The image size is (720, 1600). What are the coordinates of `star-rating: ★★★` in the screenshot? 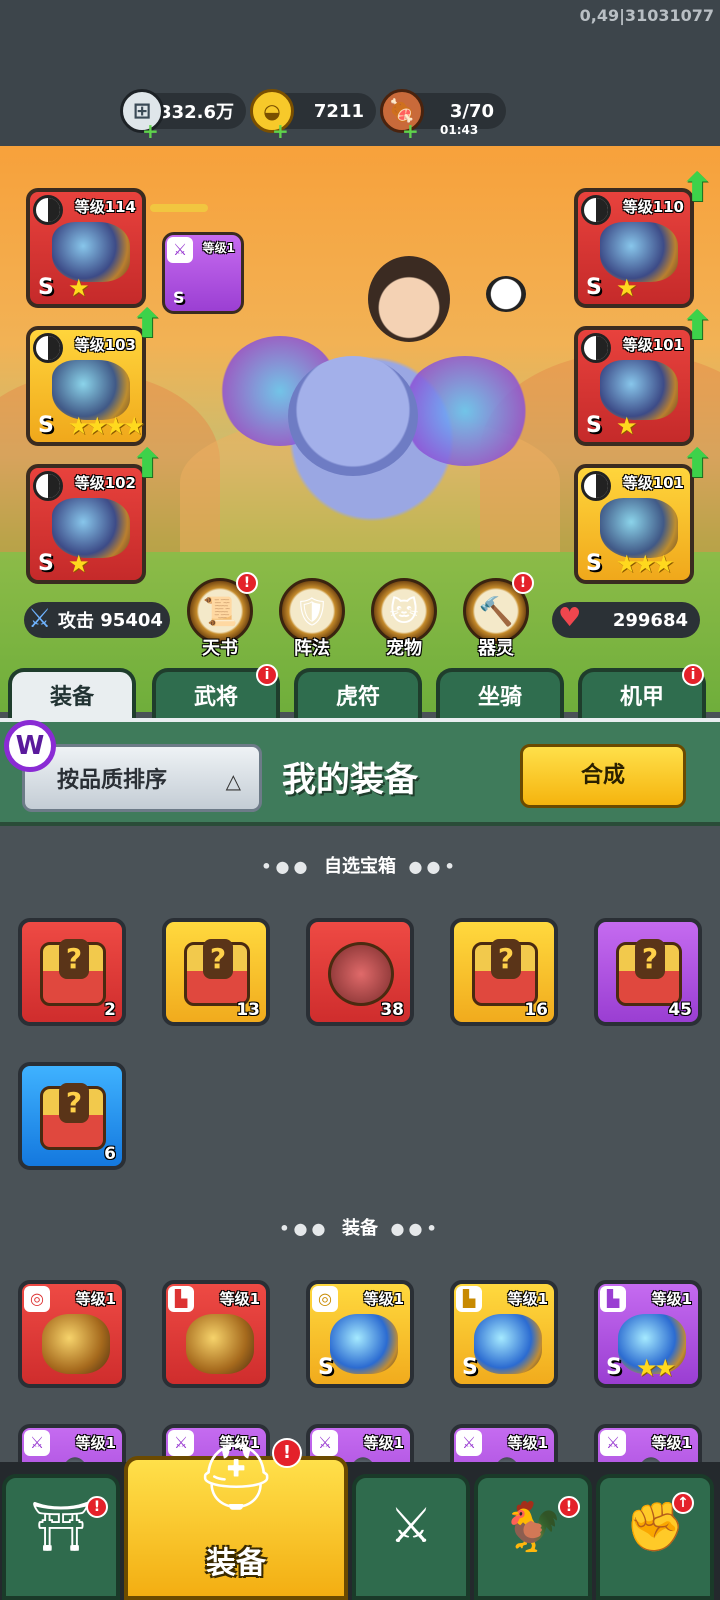 It's located at (645, 564).